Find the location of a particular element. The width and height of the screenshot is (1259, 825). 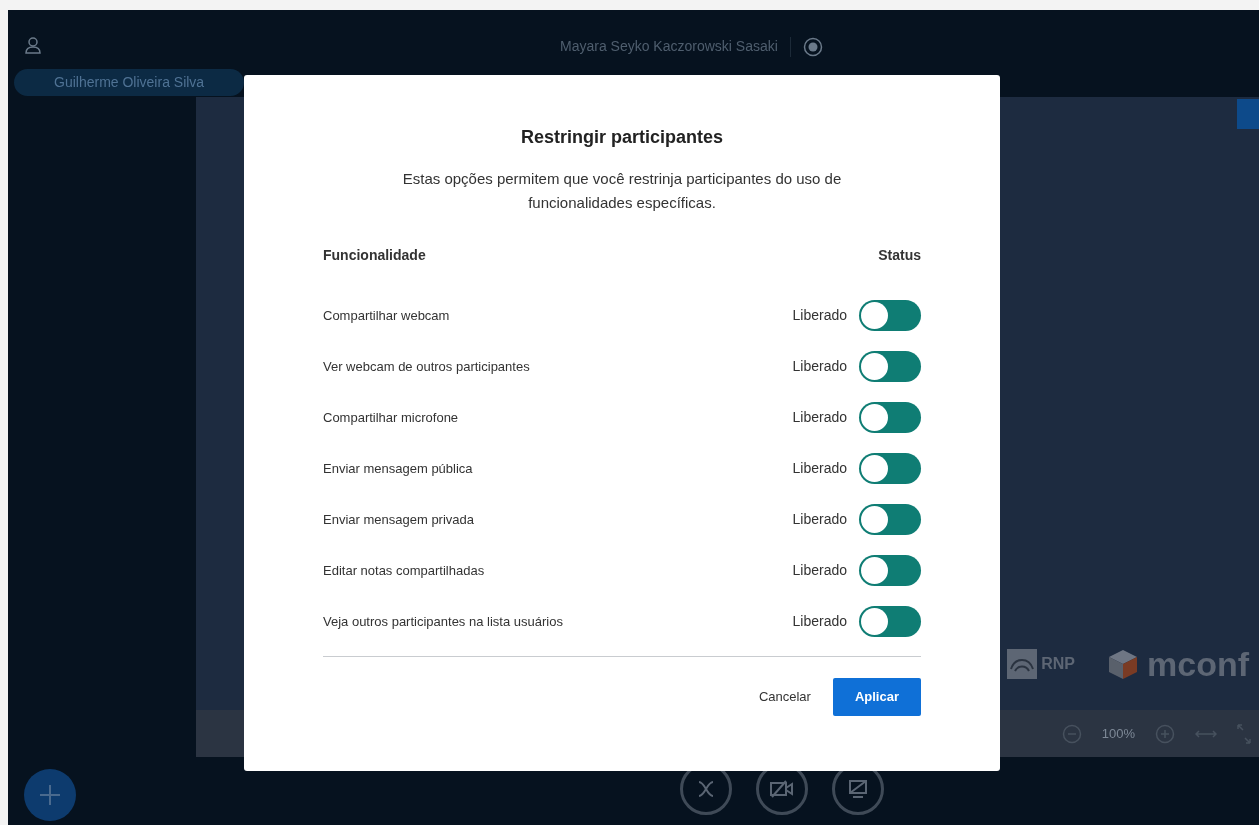

apply-button: Aplicar is located at coordinates (876, 697).